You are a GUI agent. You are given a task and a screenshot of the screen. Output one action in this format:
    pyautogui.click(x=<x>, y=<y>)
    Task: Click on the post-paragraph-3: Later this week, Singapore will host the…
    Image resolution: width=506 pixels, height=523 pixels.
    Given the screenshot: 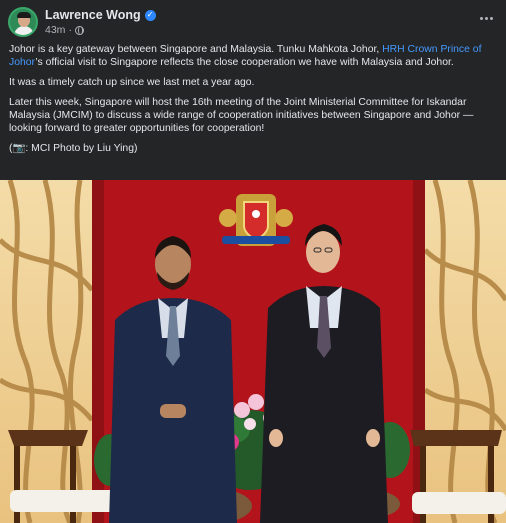 What is the action you would take?
    pyautogui.click(x=241, y=115)
    